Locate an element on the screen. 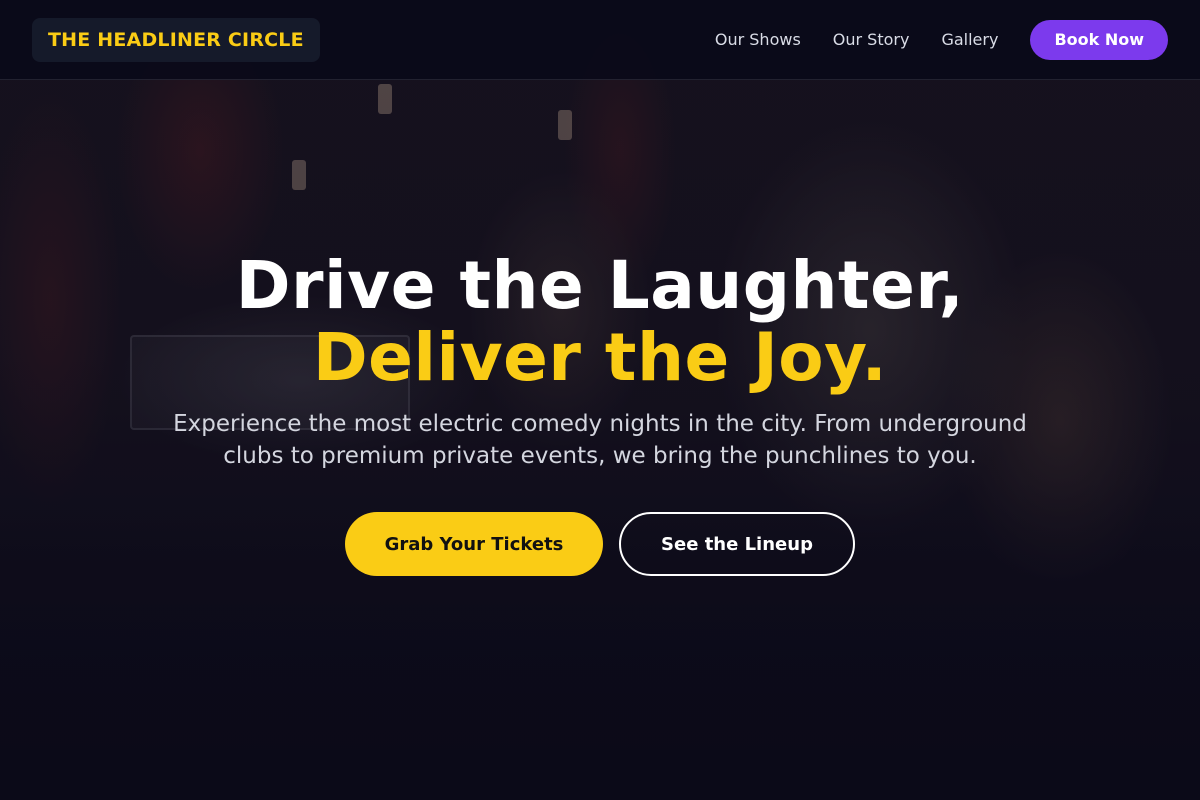 The height and width of the screenshot is (800, 1200). site-logo: THE HEADLINER CIRCLE is located at coordinates (176, 39).